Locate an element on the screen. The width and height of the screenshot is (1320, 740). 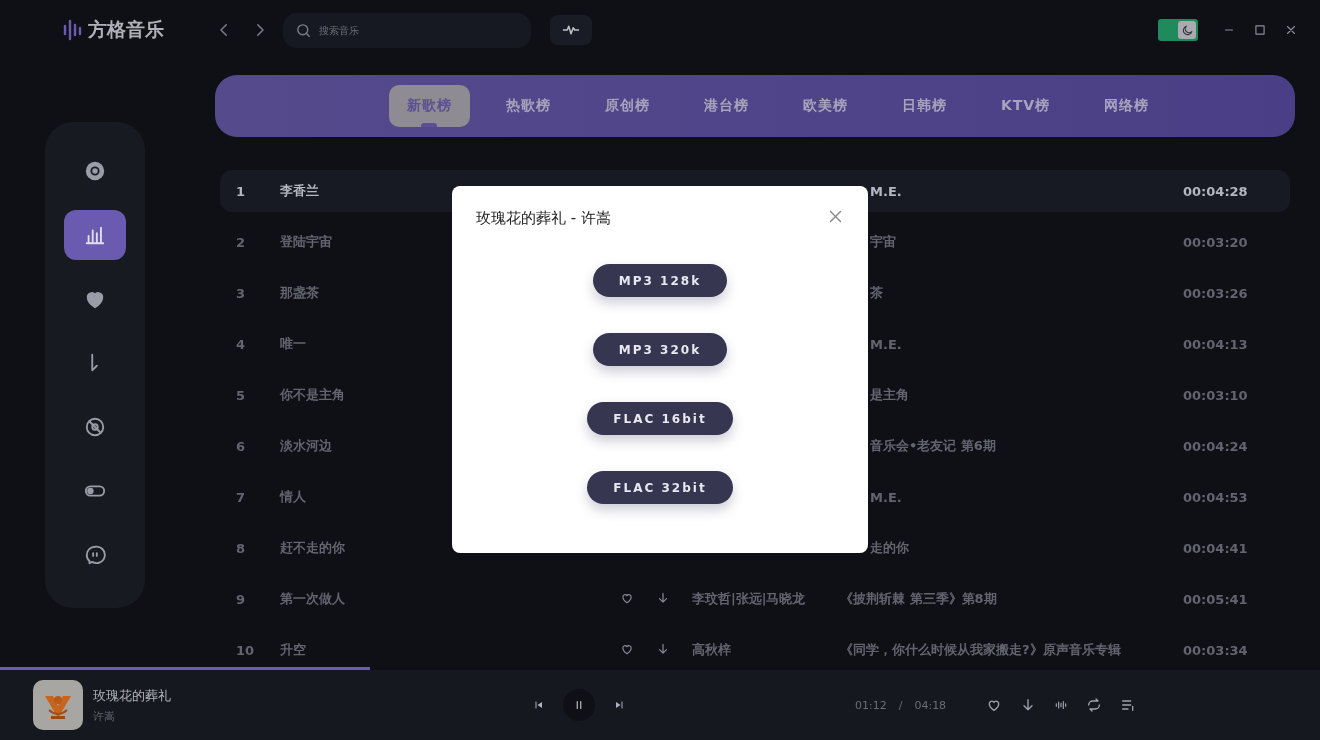
album-name: 茶 is located at coordinates (876, 292).